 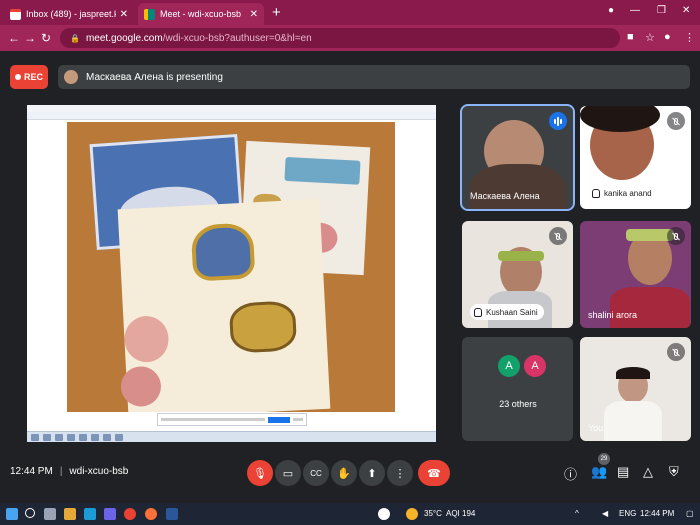 I want to click on others-tile: A A 23 others, so click(x=517, y=389).